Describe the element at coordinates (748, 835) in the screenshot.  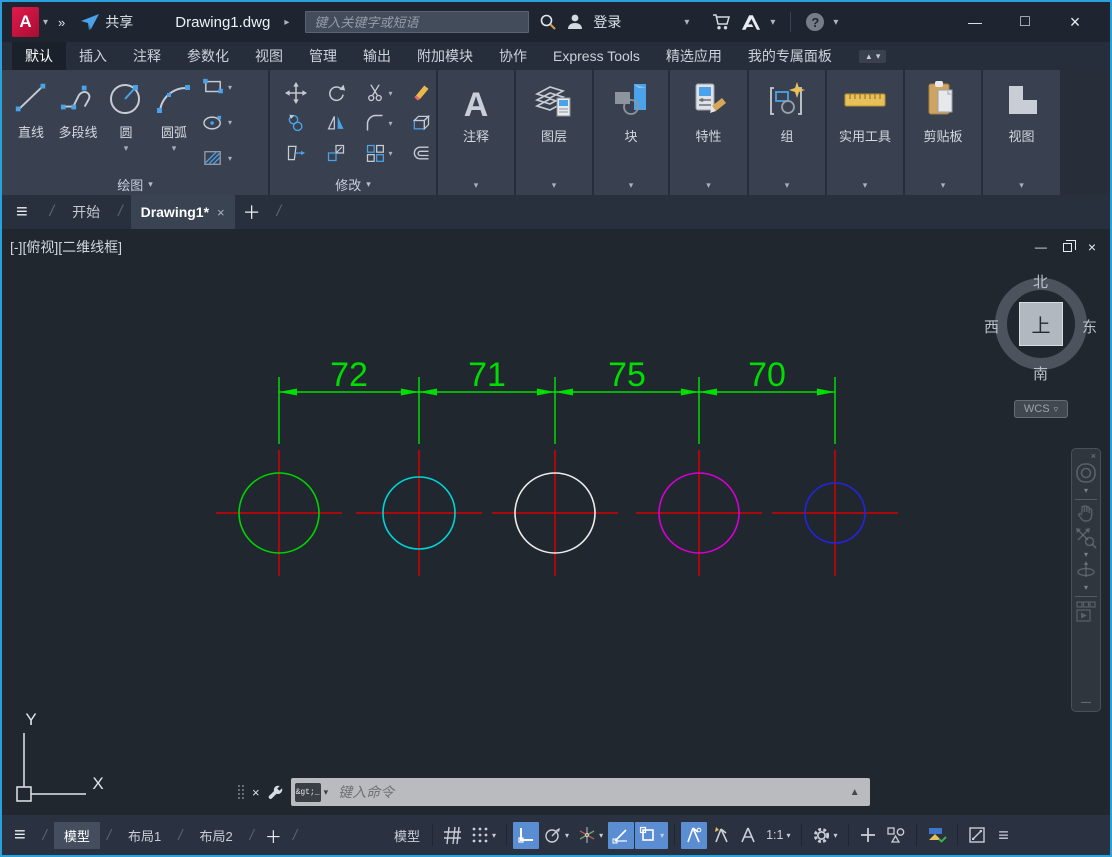
I see `annotation-scale-button` at that location.